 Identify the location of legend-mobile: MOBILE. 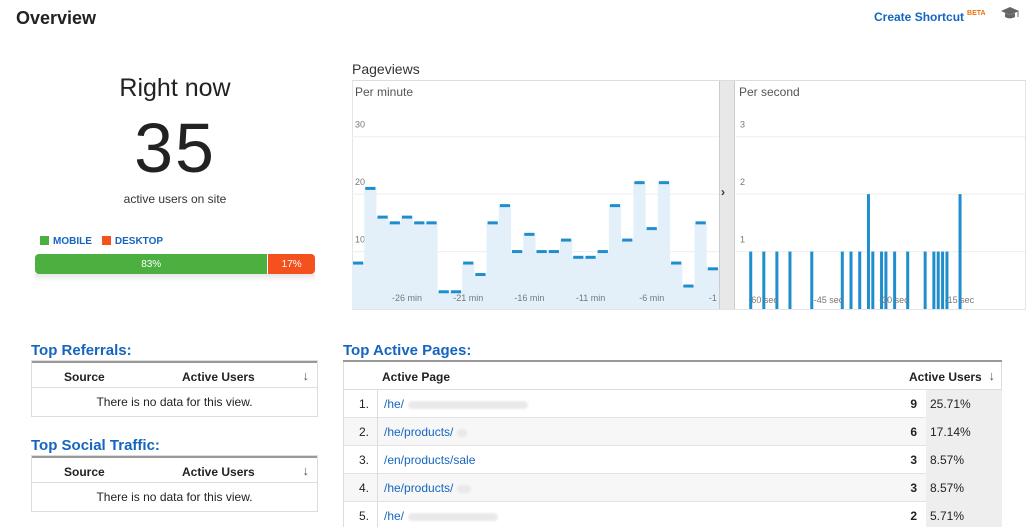
(66, 241).